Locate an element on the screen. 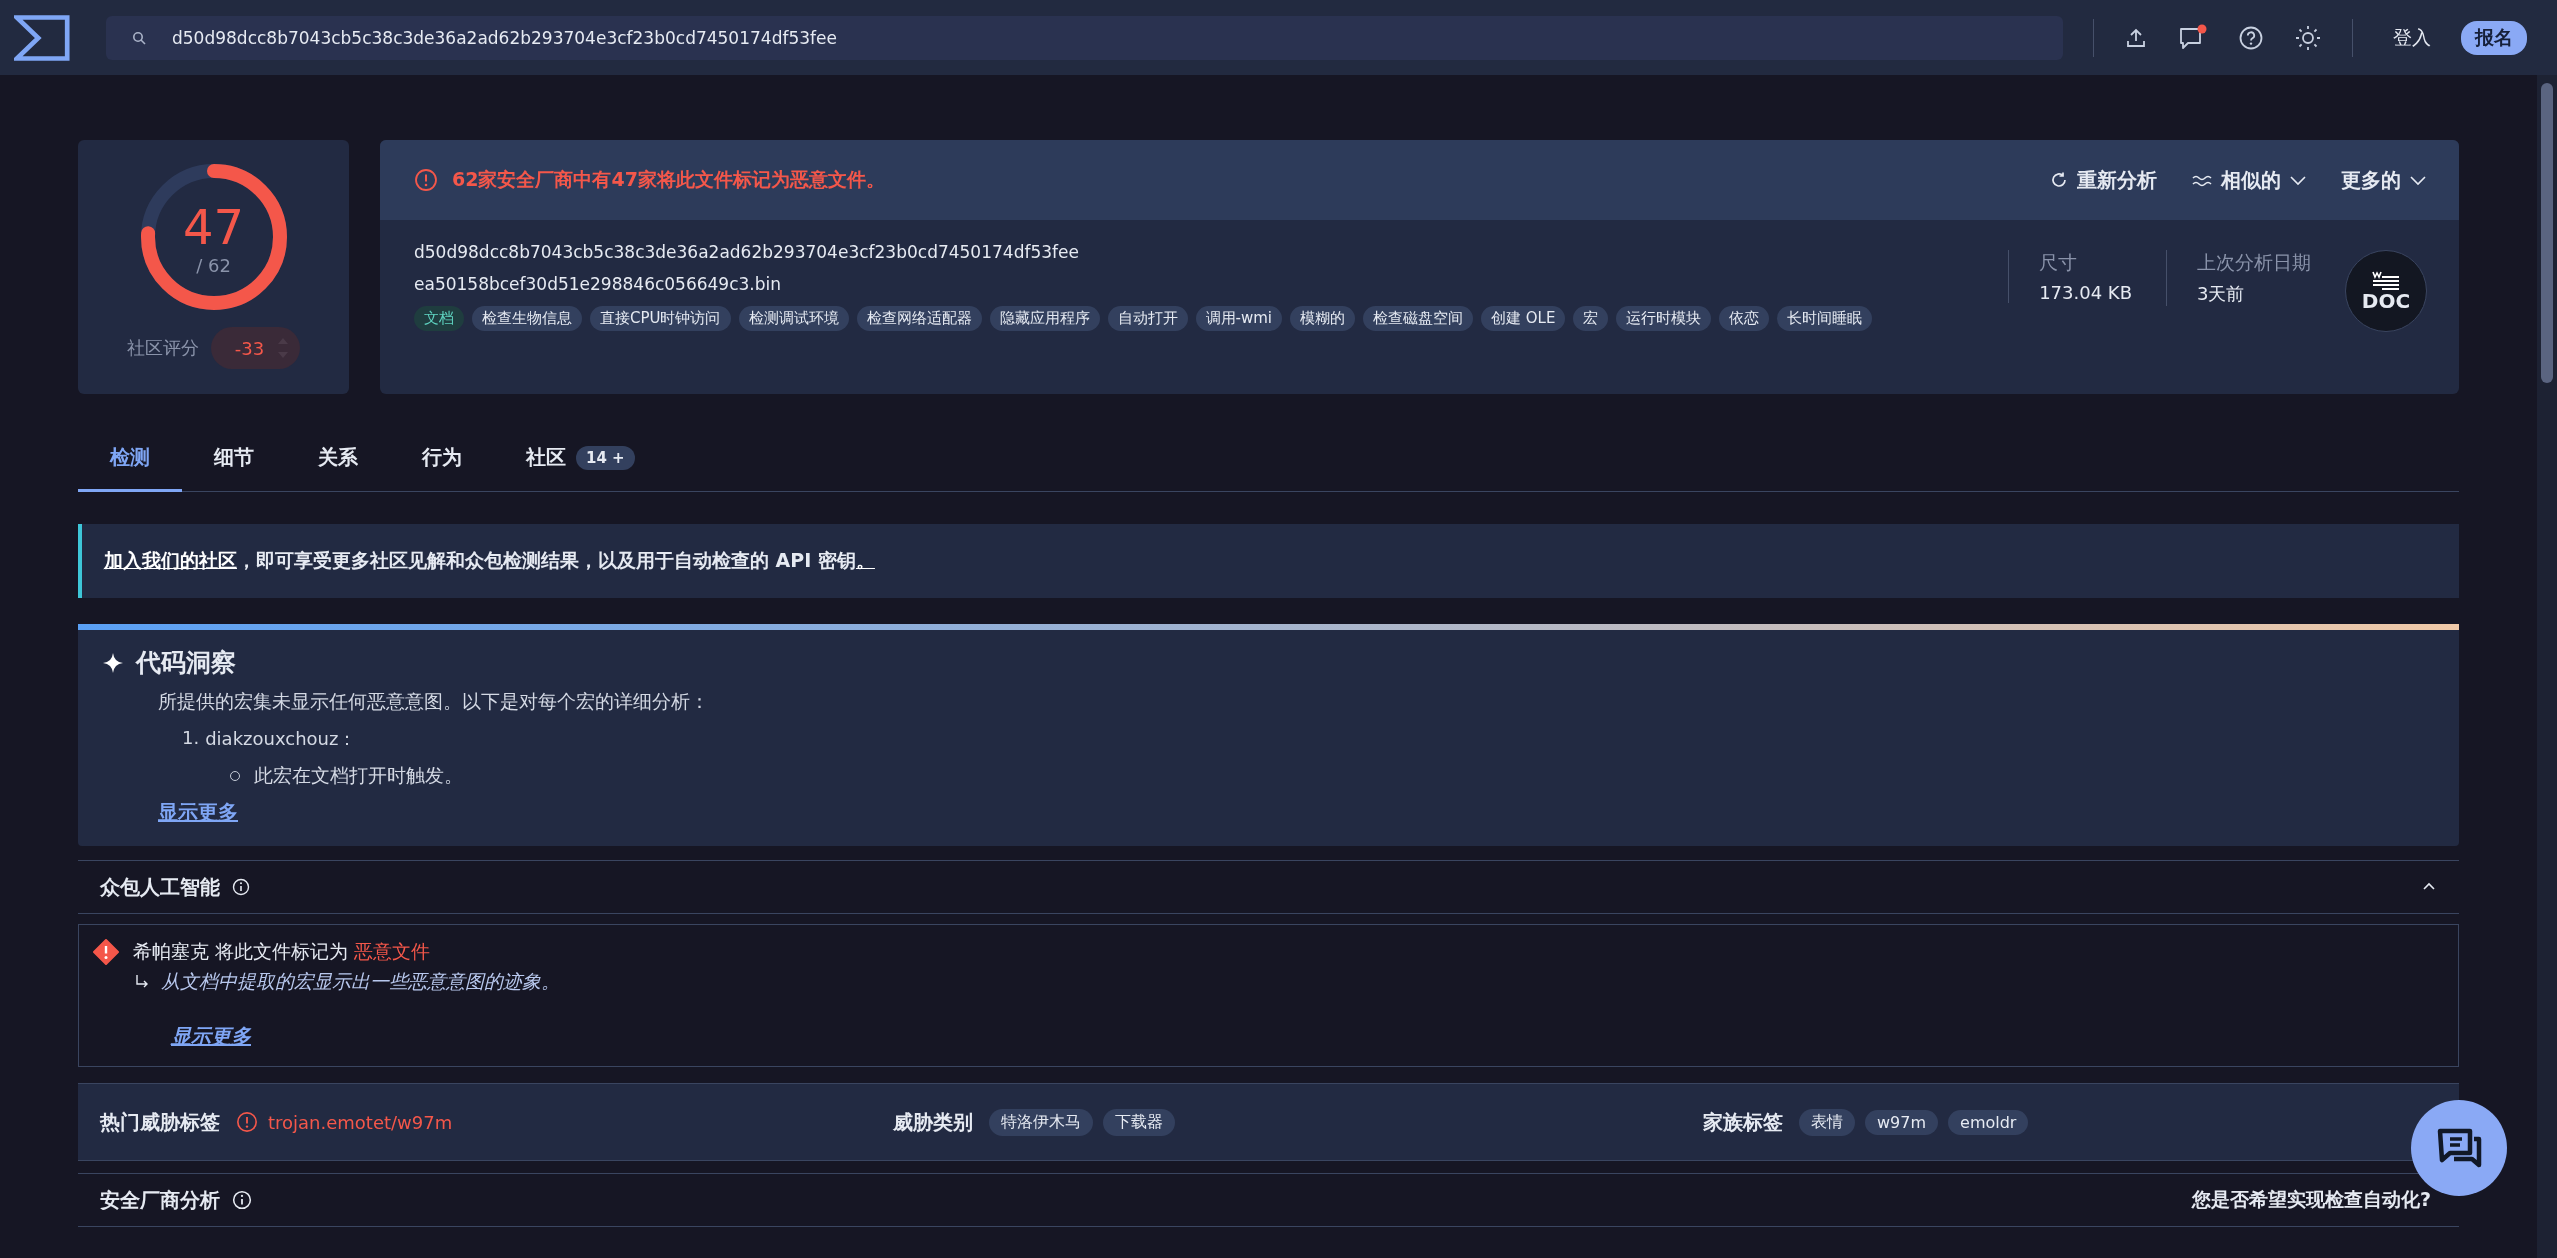 The image size is (2557, 1258). tab: 关系 is located at coordinates (338, 458).